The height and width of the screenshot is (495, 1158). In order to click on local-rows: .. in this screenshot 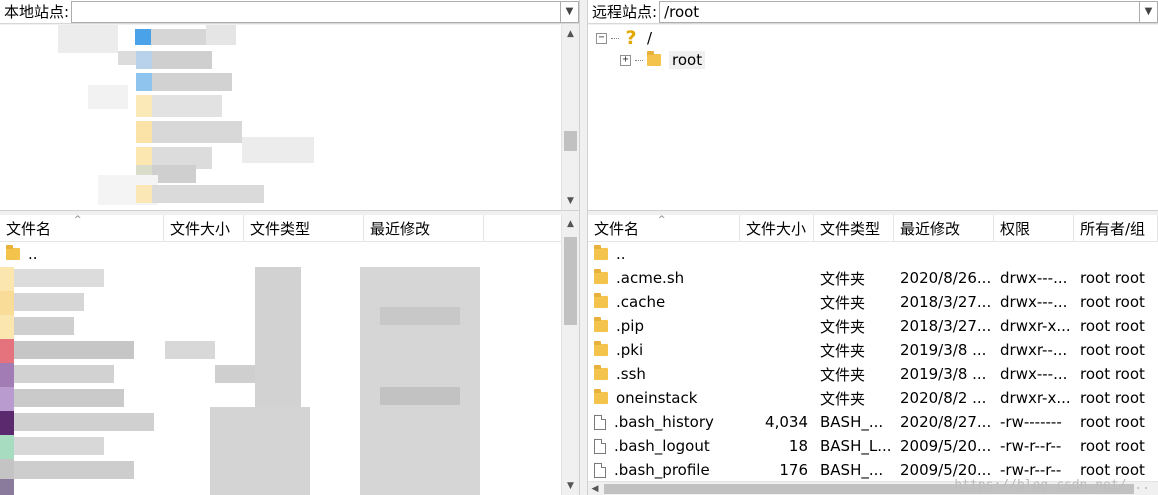, I will do `click(82, 254)`.